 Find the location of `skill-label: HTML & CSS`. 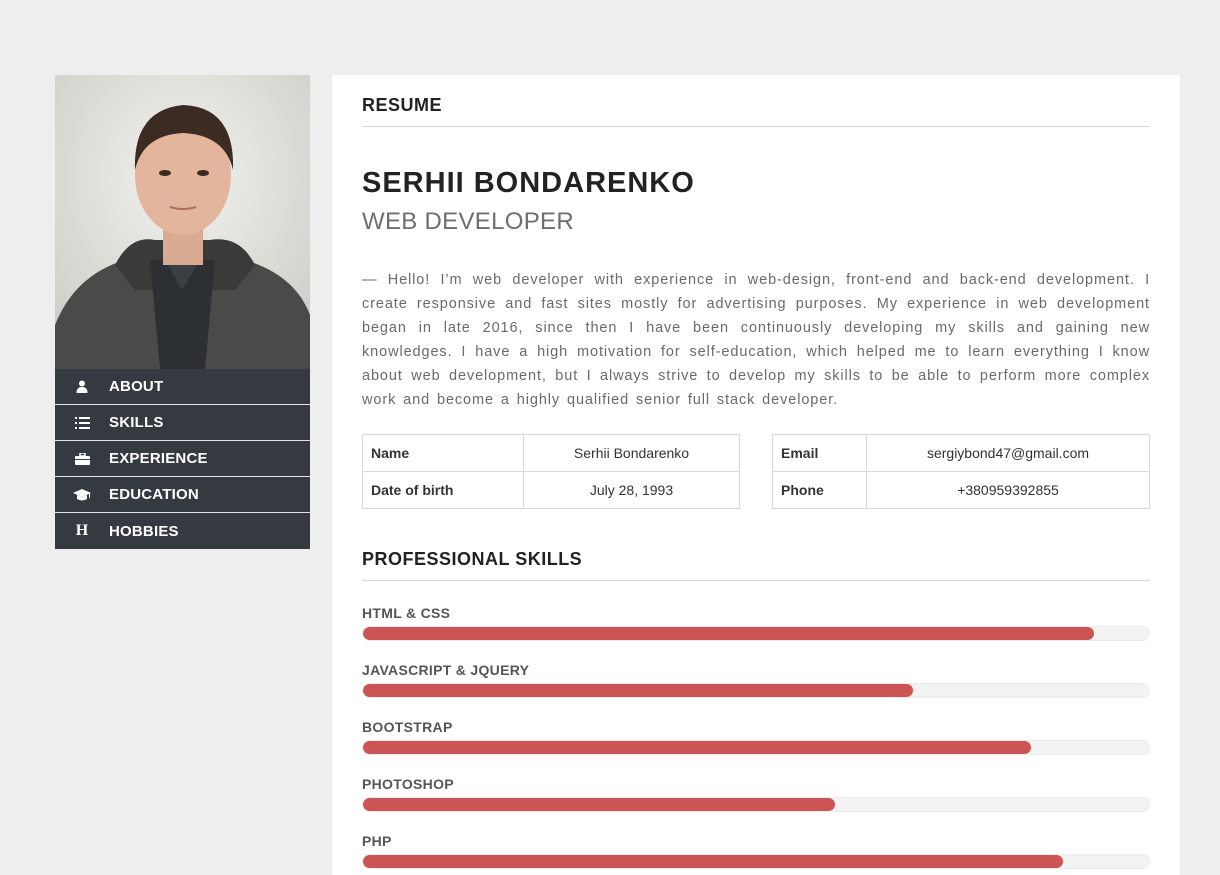

skill-label: HTML & CSS is located at coordinates (406, 613).